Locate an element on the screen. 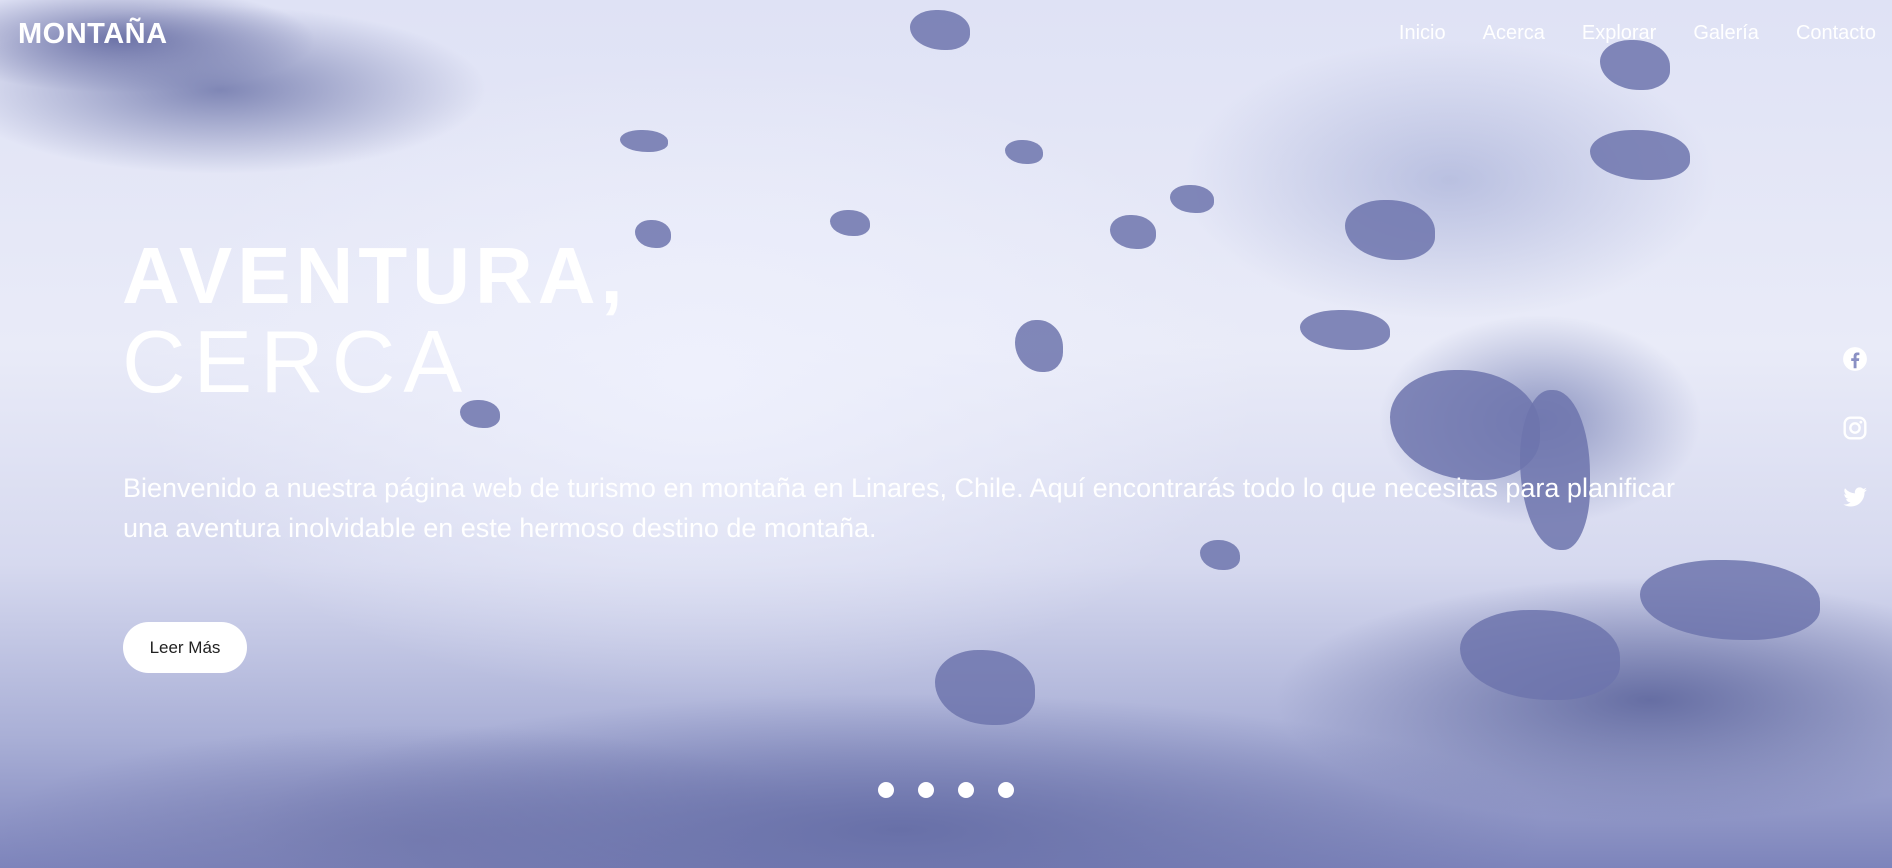 The image size is (1892, 868). nav-link-inicio: Inicio is located at coordinates (1422, 33).